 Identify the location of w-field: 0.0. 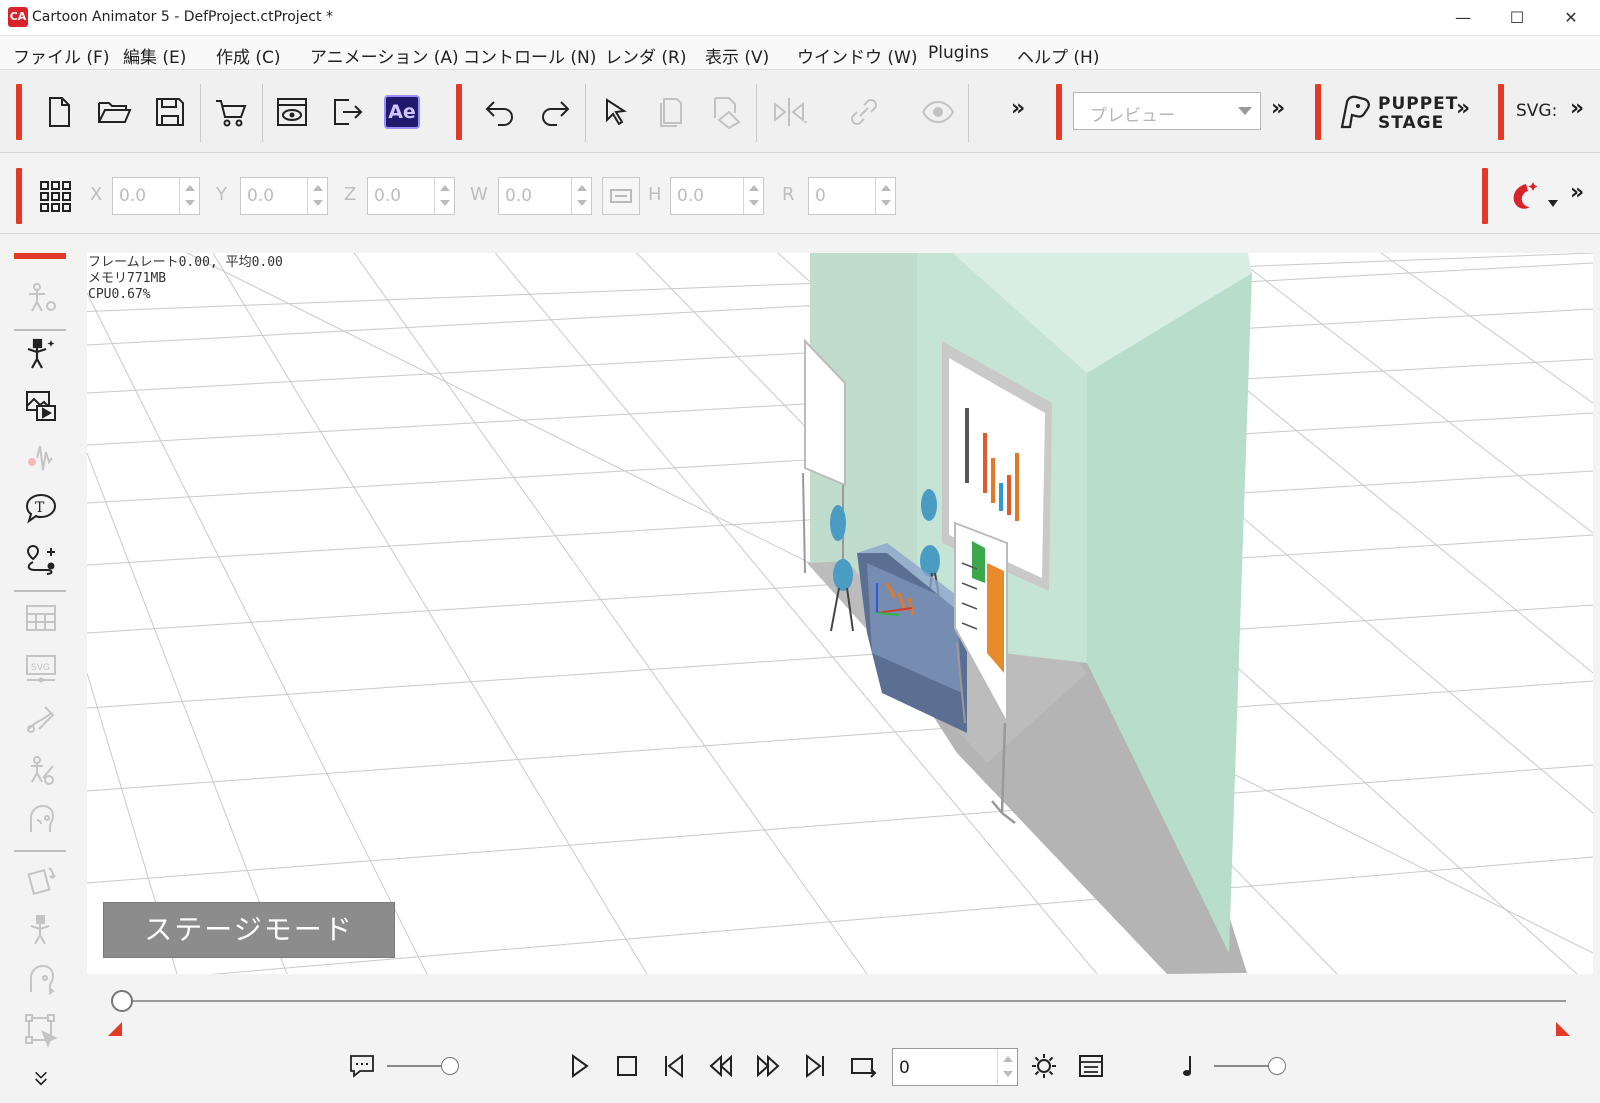
(545, 196).